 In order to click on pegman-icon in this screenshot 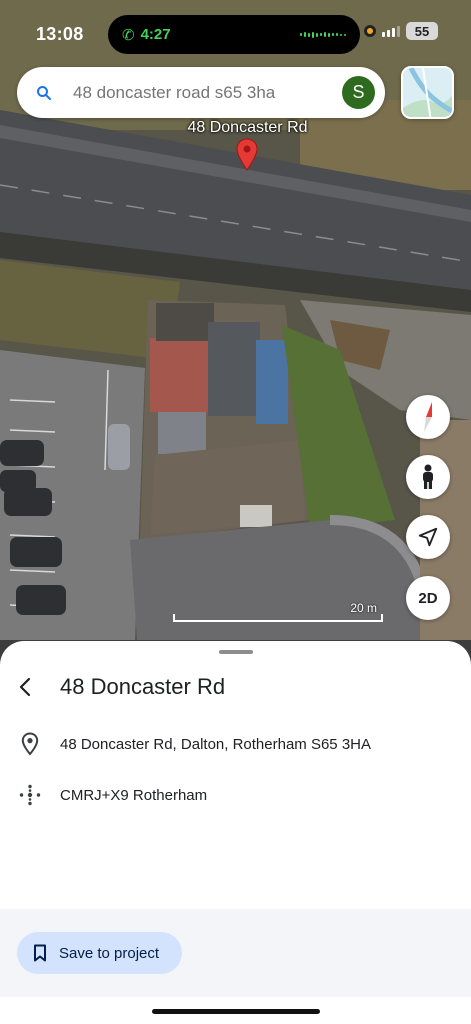, I will do `click(428, 476)`.